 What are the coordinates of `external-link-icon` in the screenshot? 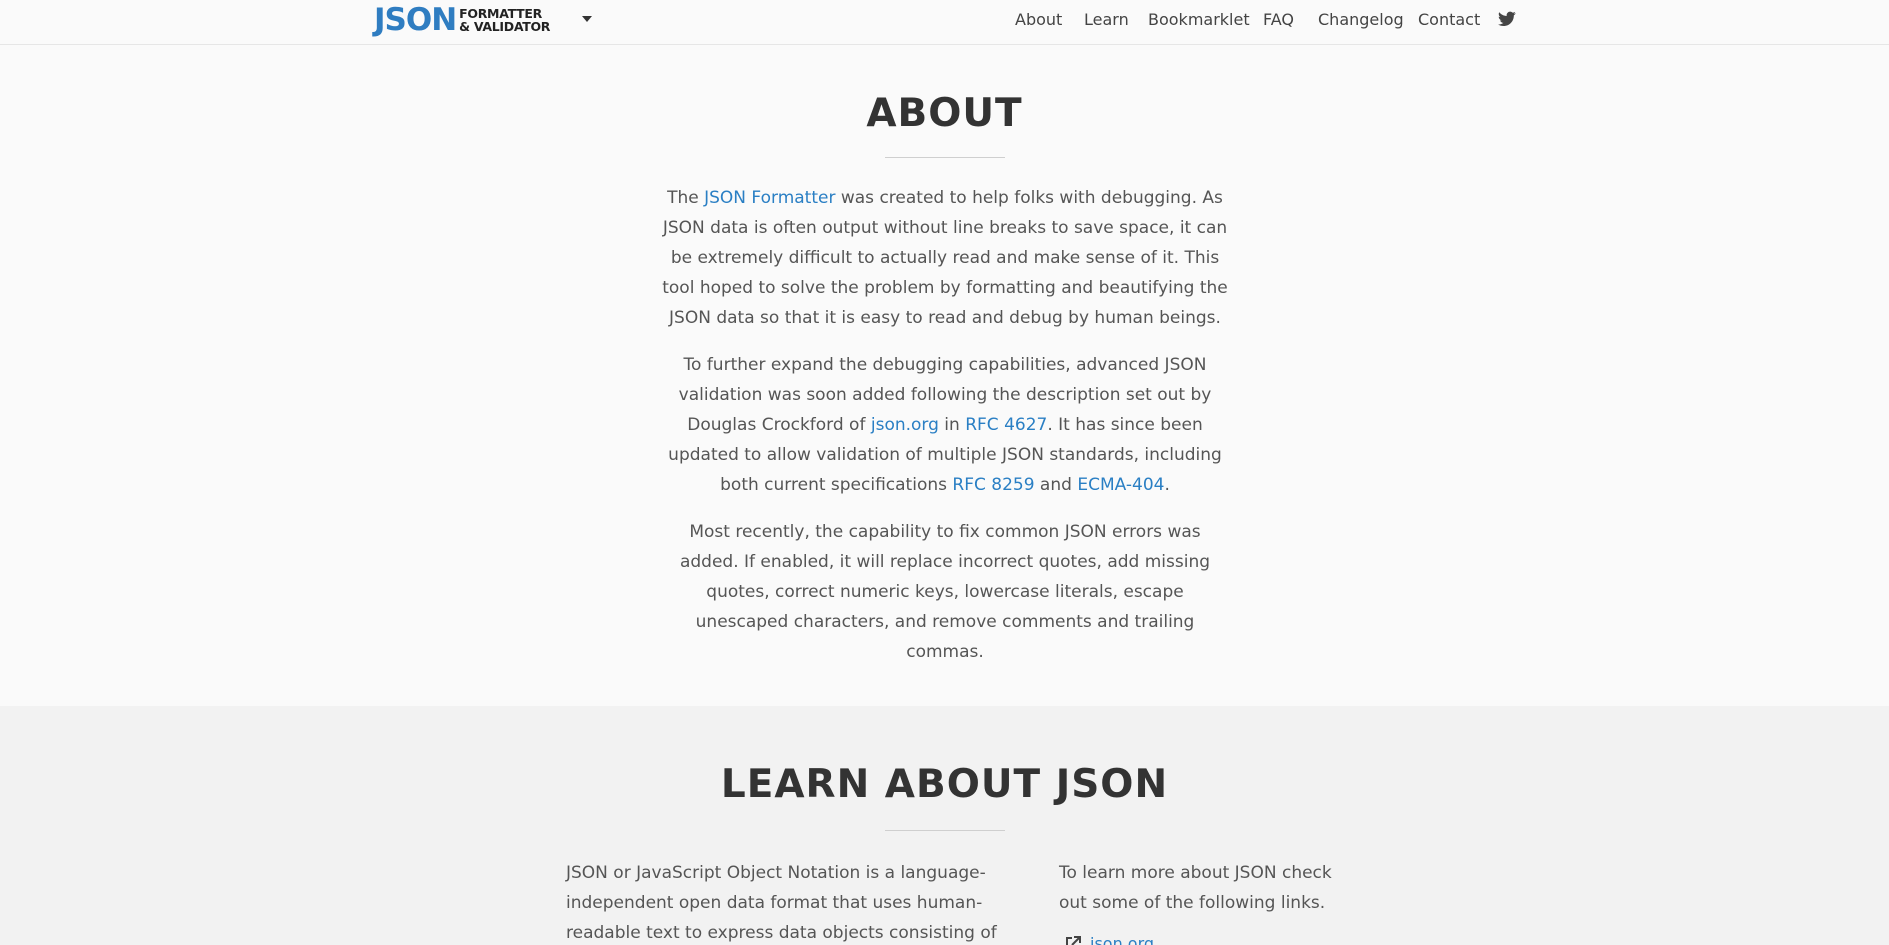 It's located at (1073, 940).